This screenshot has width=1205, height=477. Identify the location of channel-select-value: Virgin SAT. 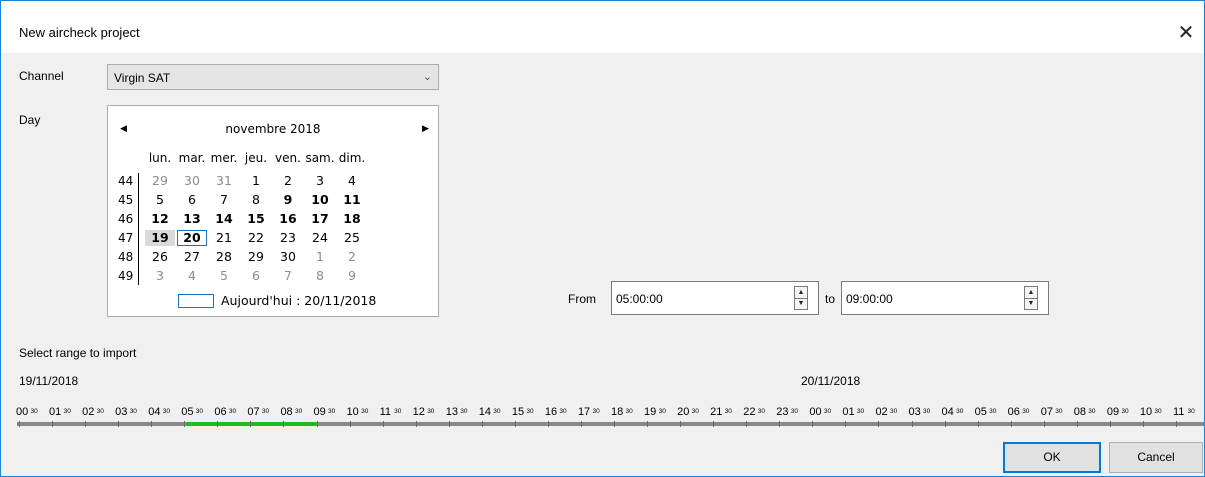
(142, 78).